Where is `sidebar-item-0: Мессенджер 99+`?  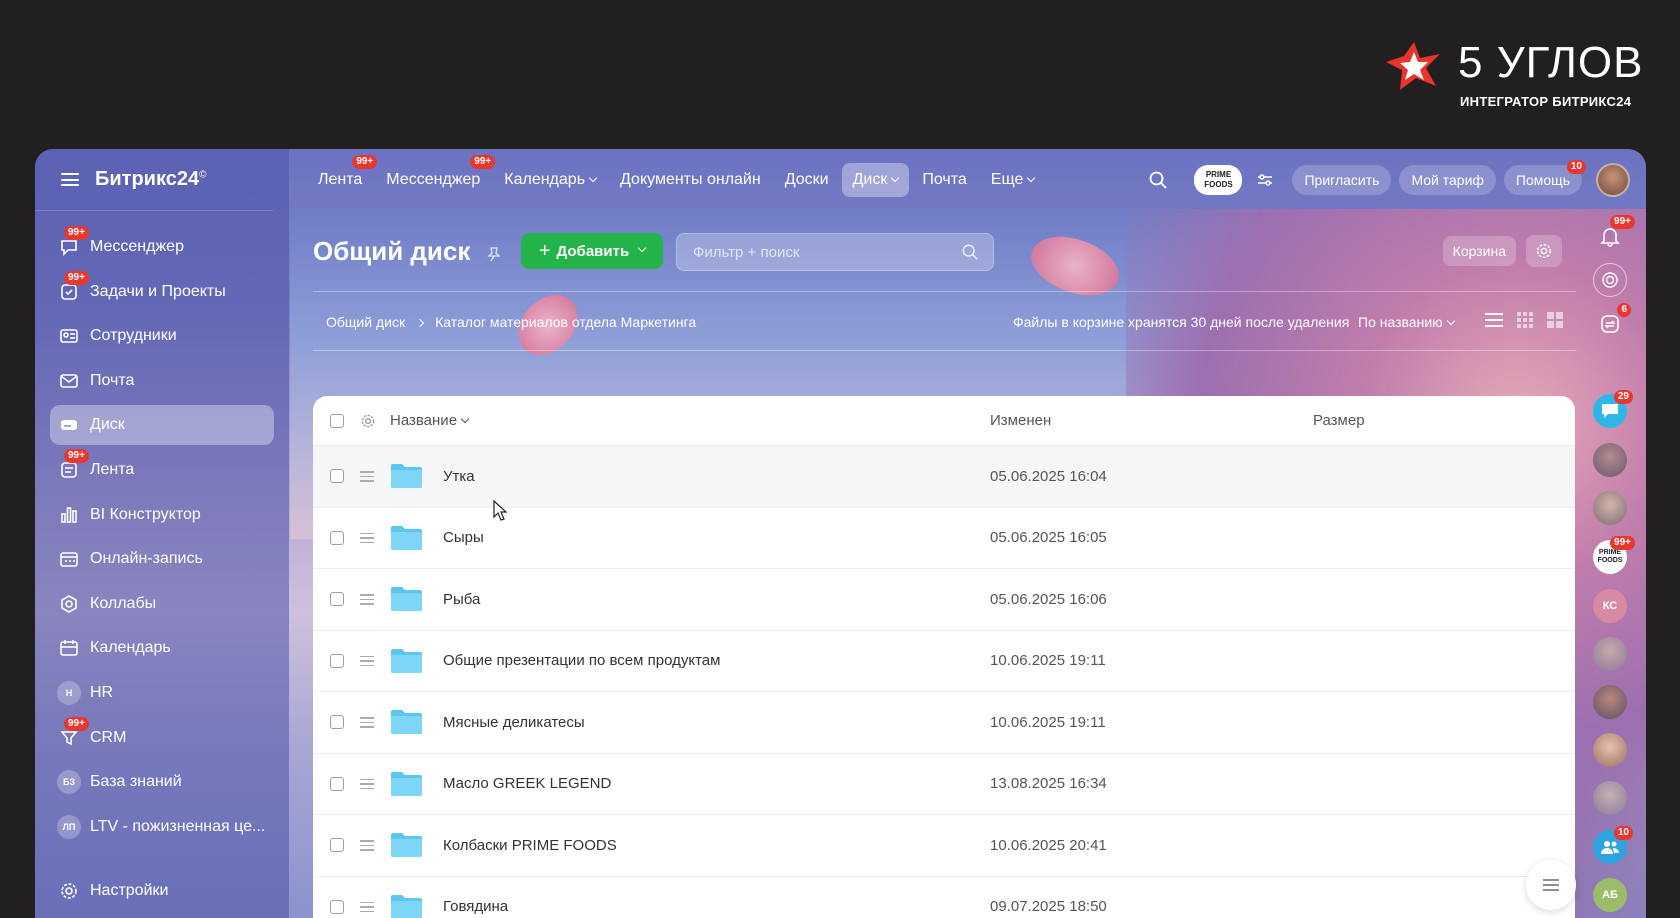 sidebar-item-0: Мессенджер 99+ is located at coordinates (162, 246).